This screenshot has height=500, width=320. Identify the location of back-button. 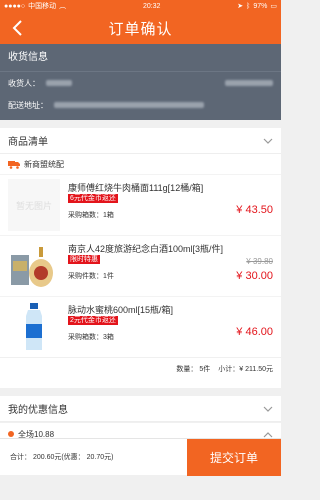
(18, 28).